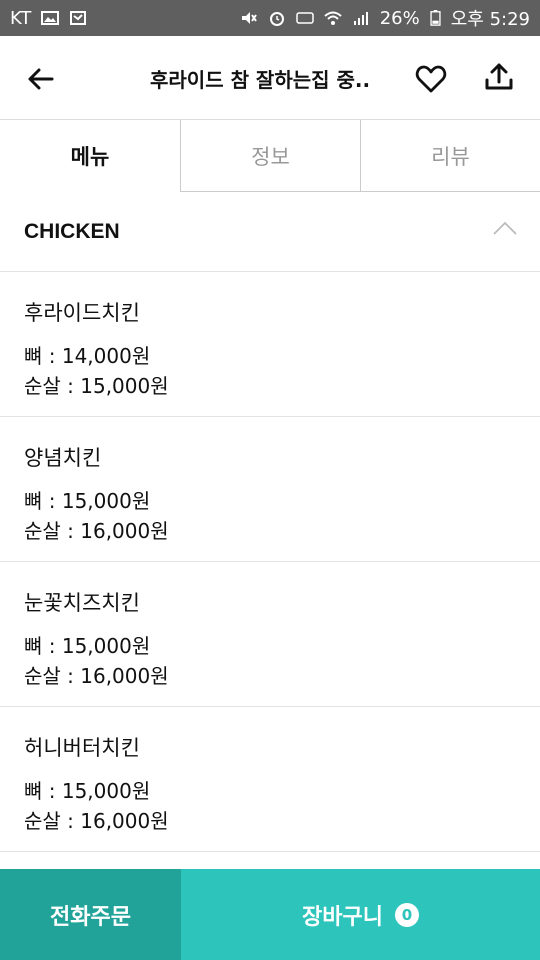  What do you see at coordinates (72, 231) in the screenshot?
I see `category-title: CHICKEN` at bounding box center [72, 231].